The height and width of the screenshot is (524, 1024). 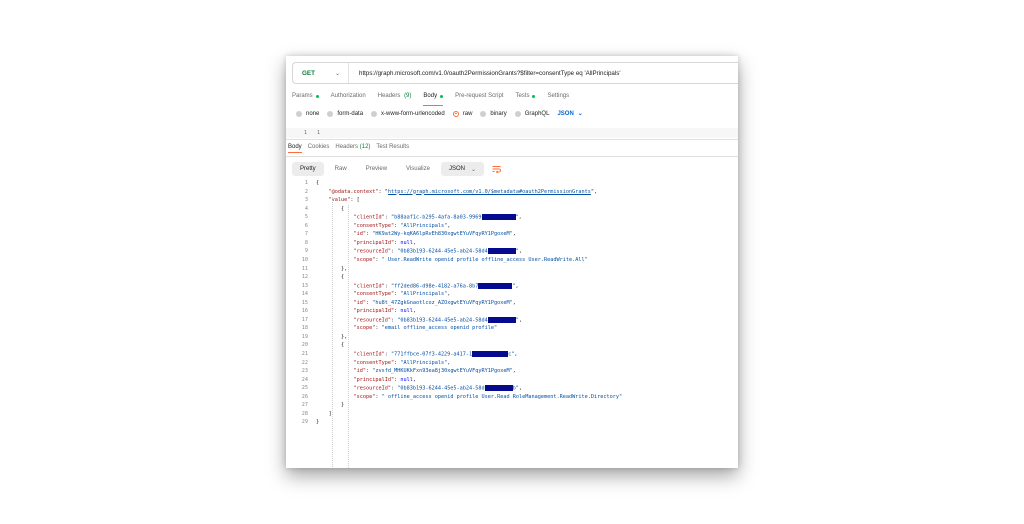 I want to click on tab-label: Test Results, so click(x=393, y=147).